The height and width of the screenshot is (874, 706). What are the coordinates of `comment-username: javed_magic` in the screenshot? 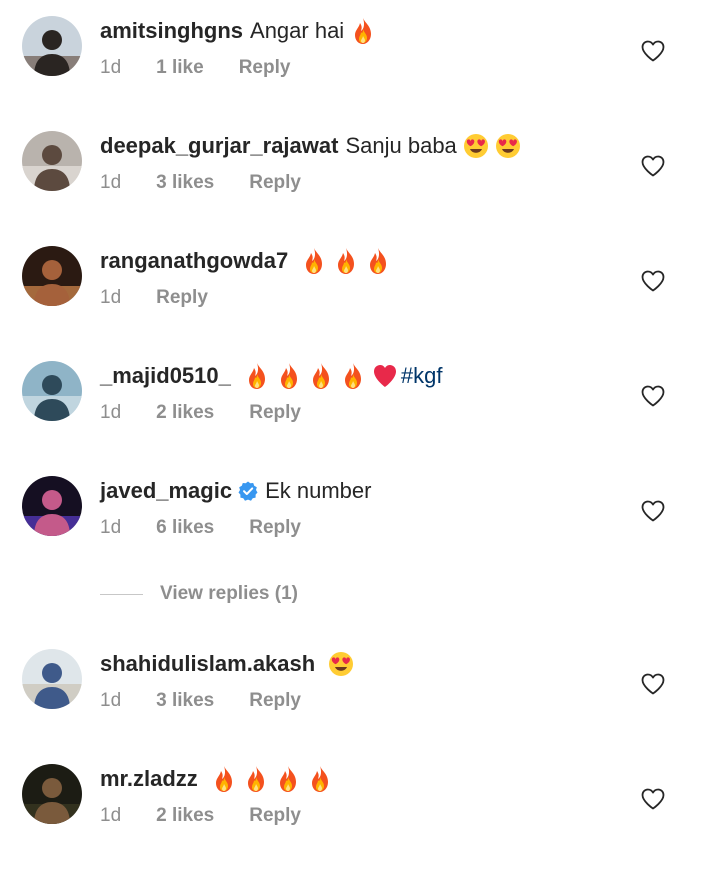 It's located at (166, 491).